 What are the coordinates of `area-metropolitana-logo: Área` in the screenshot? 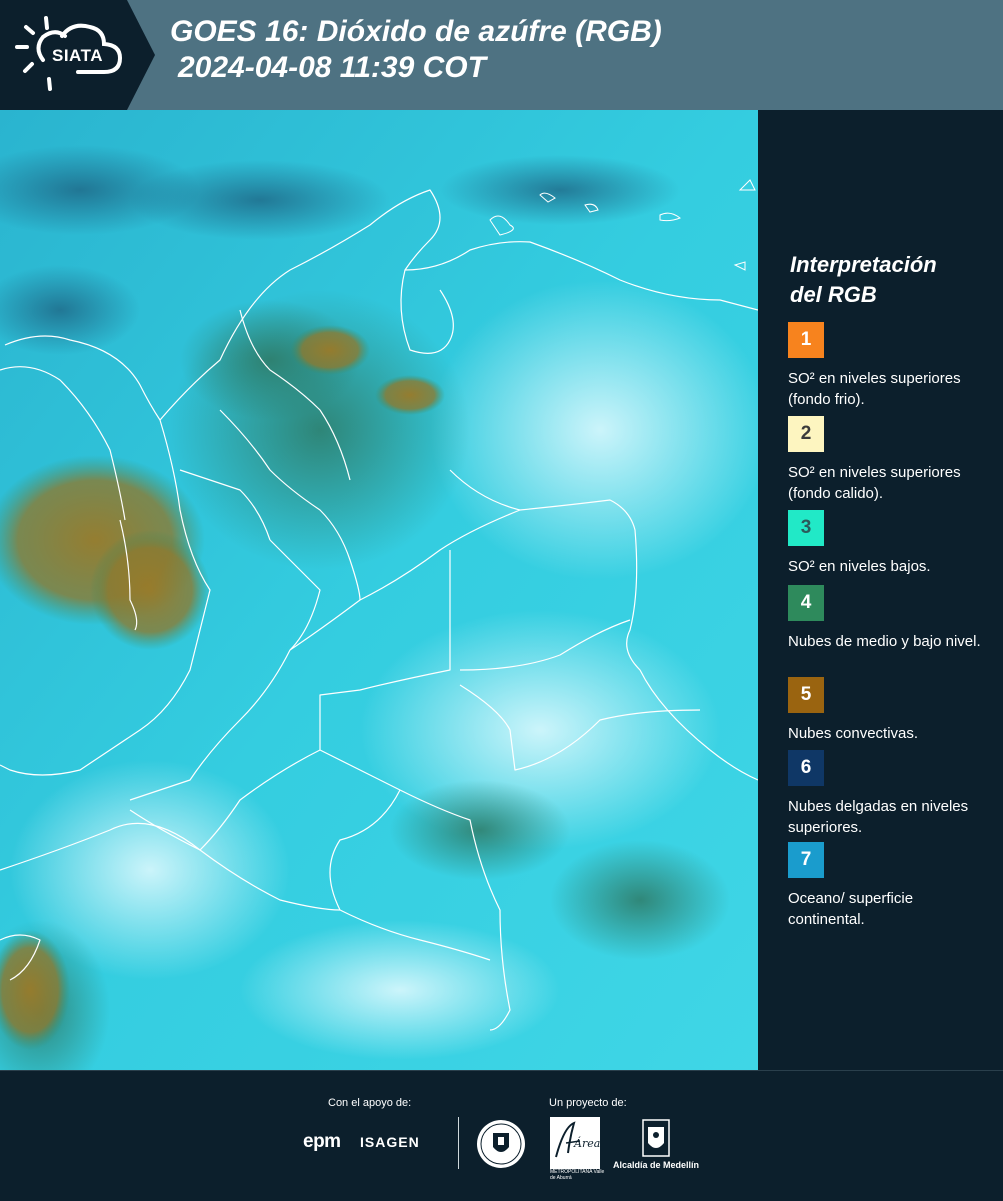 It's located at (575, 1143).